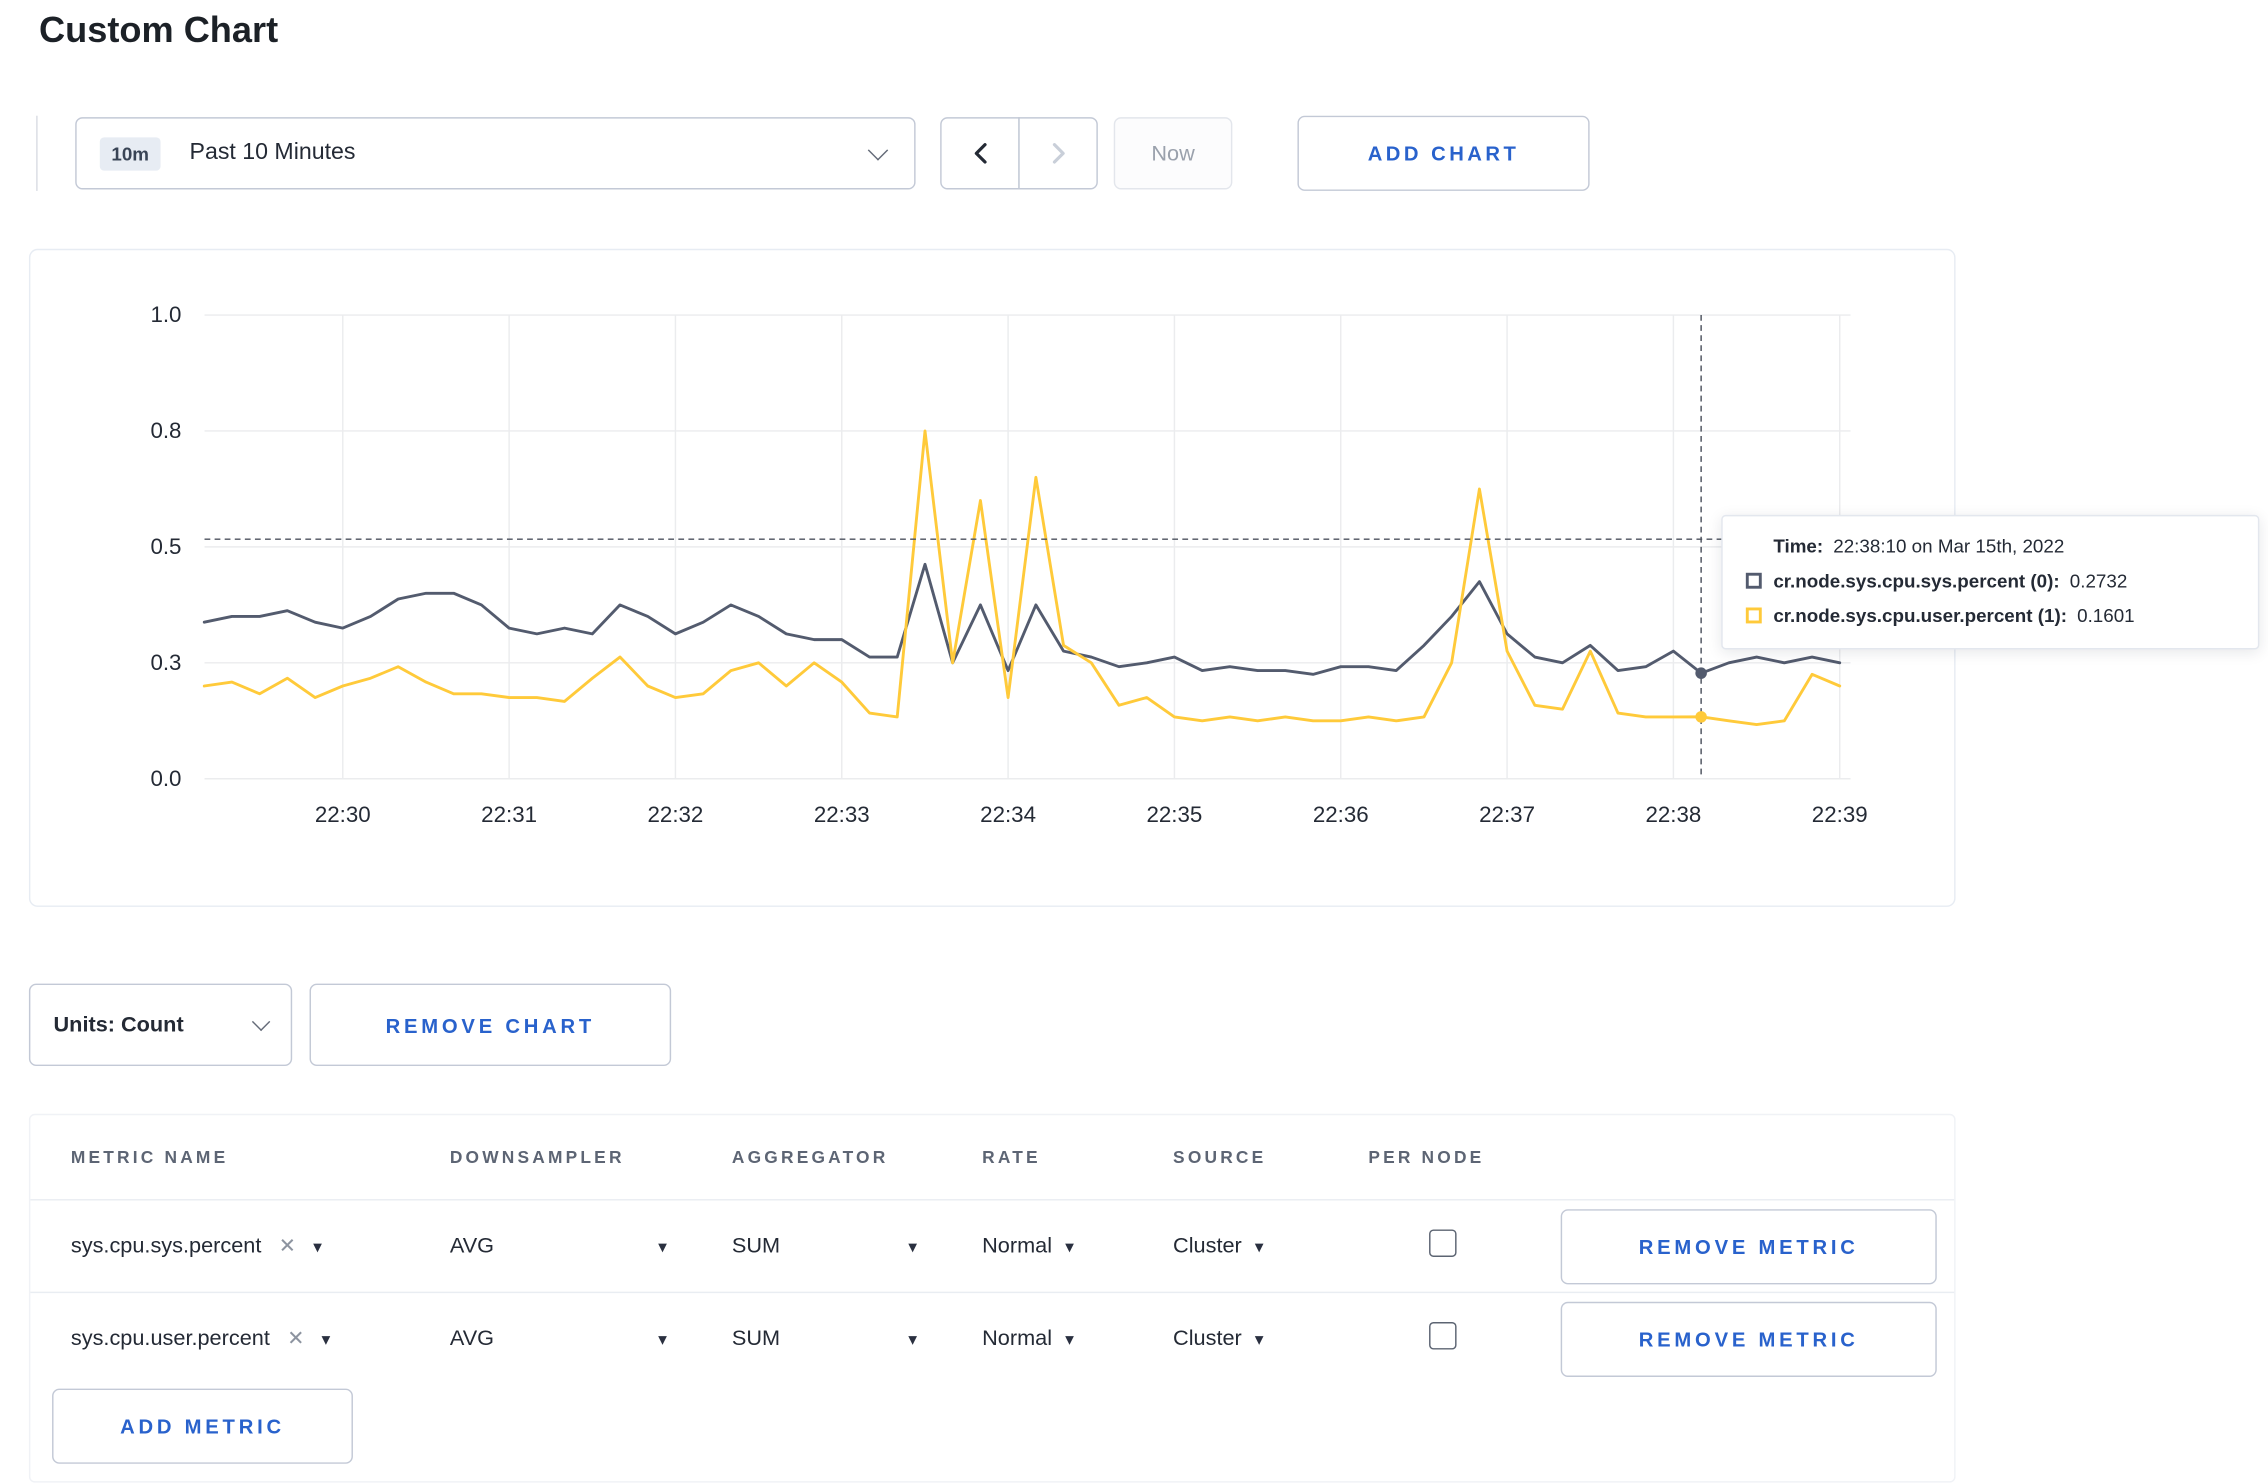 The width and height of the screenshot is (2268, 1483). Describe the element at coordinates (149, 1157) in the screenshot. I see `col-metric-name: METRIC NAME` at that location.